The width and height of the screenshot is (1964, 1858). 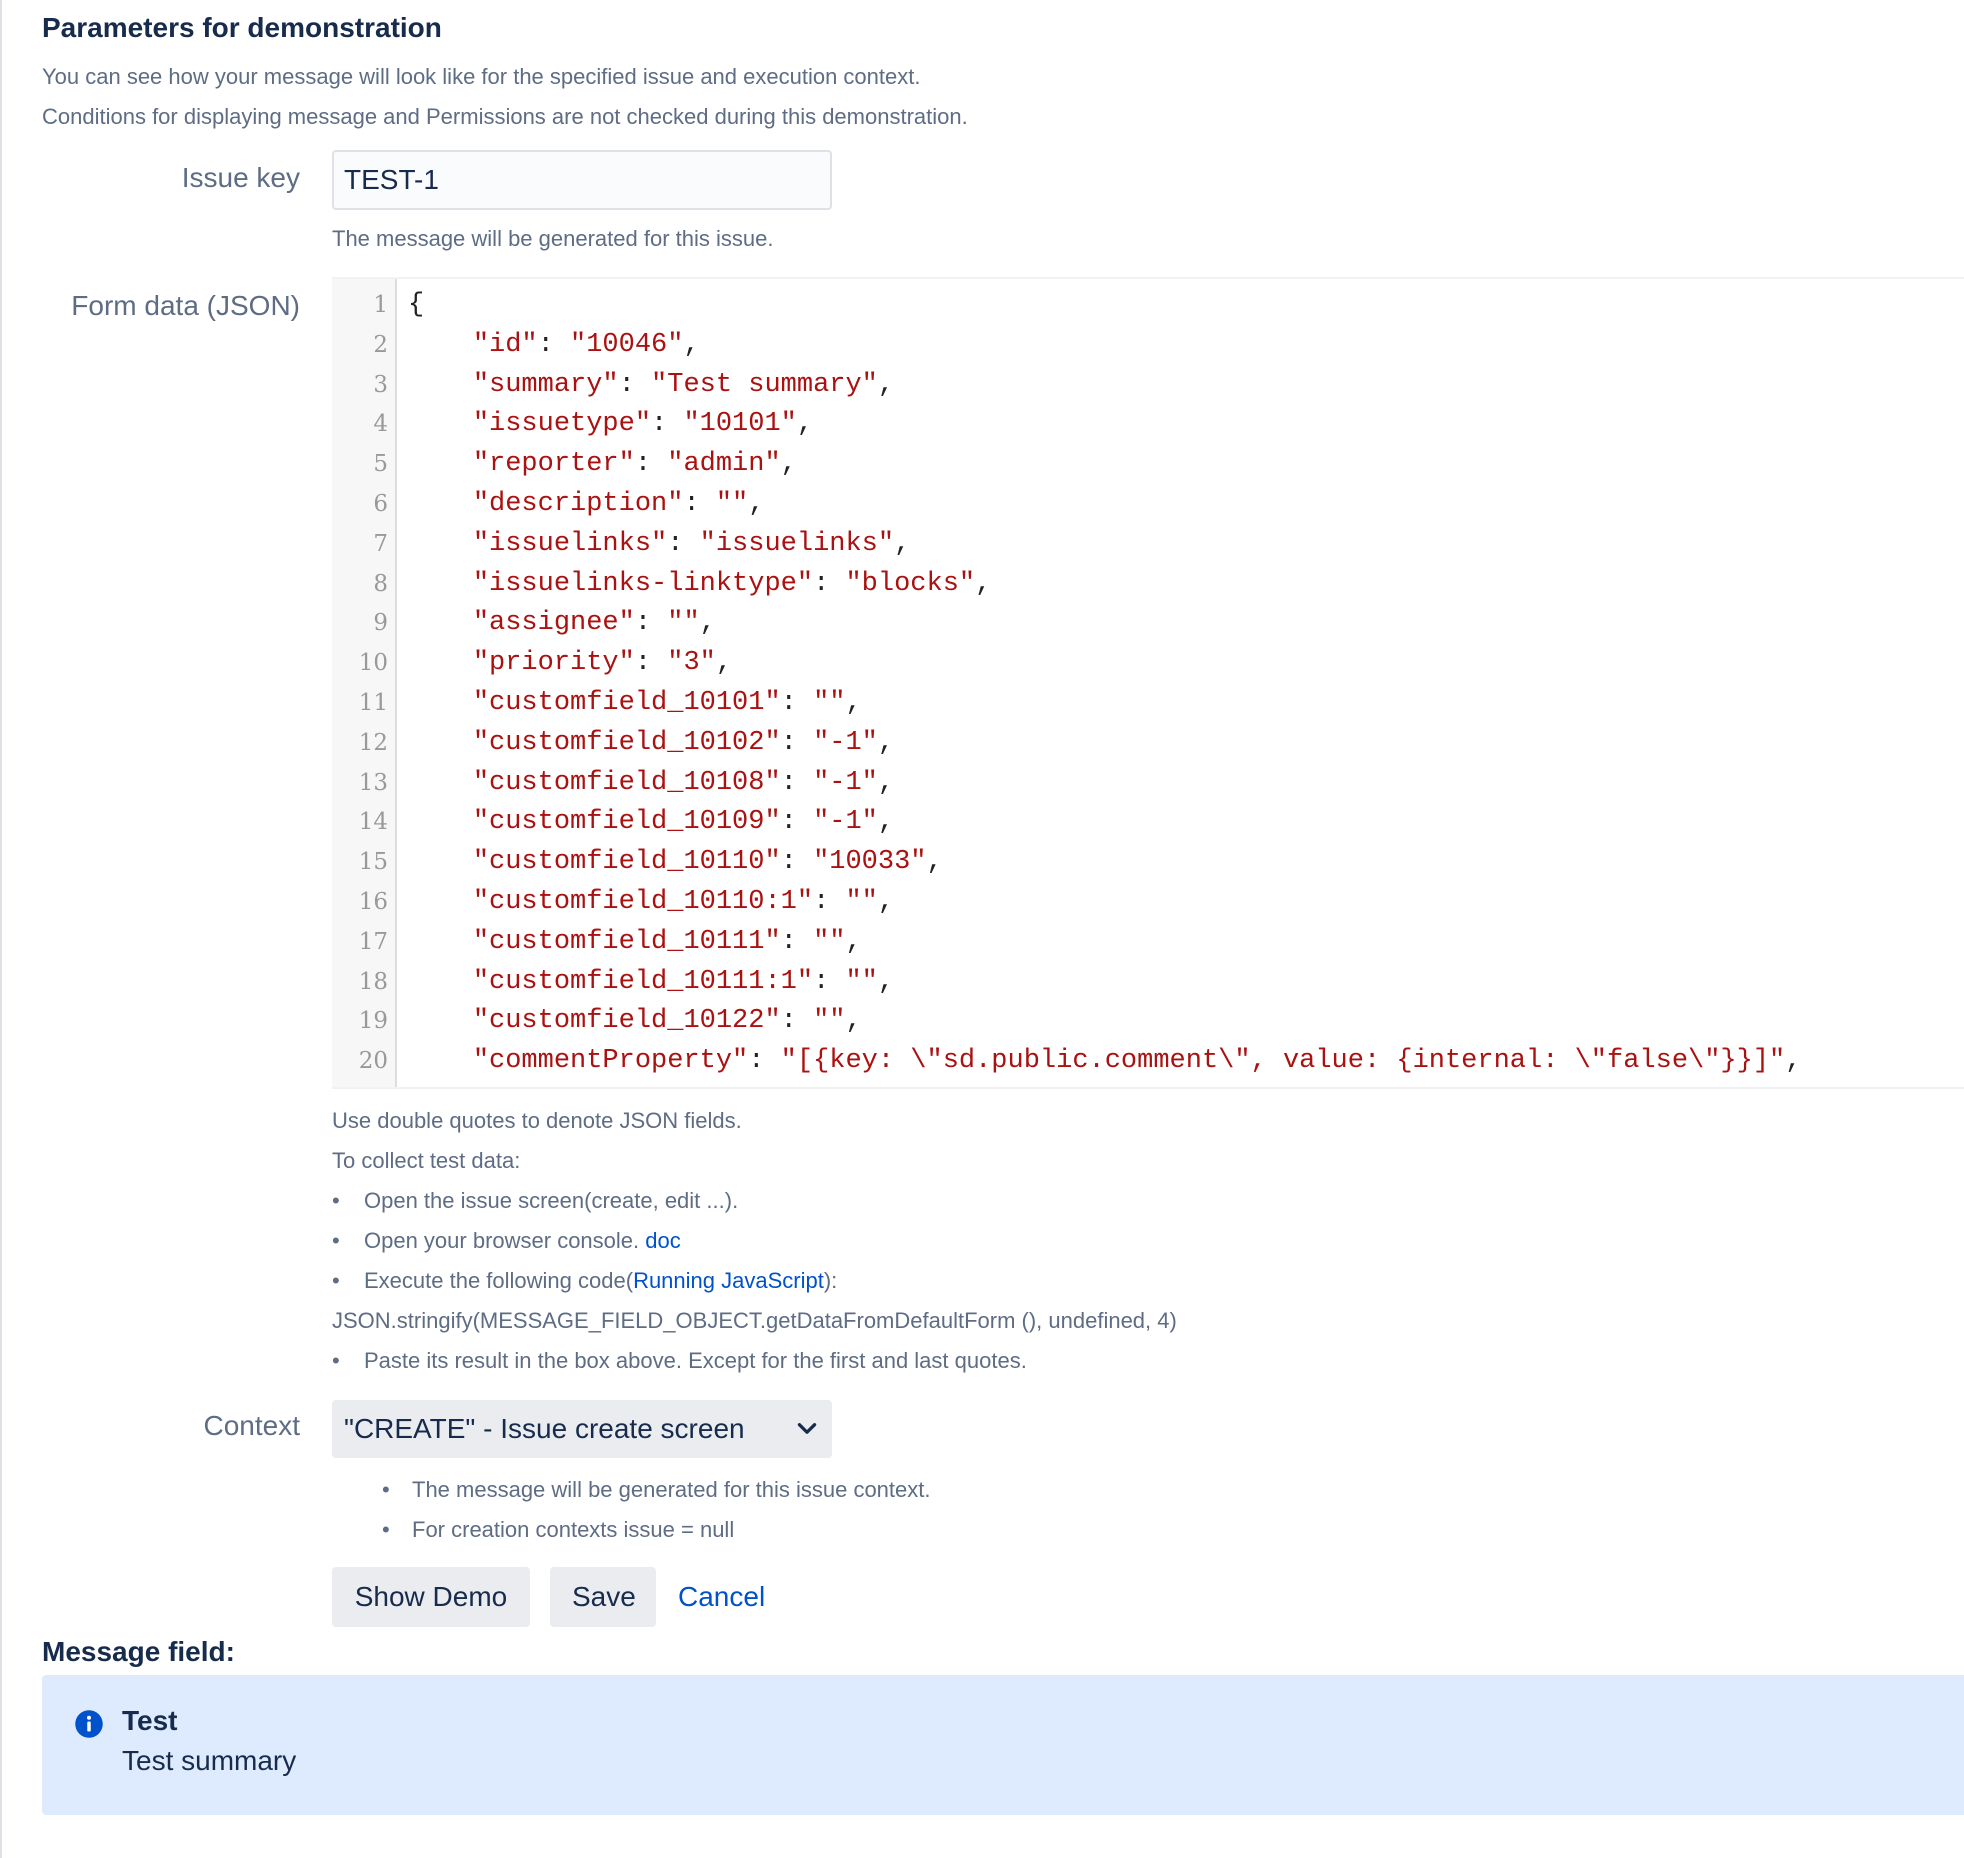 What do you see at coordinates (380, 424) in the screenshot?
I see `line-number: 4` at bounding box center [380, 424].